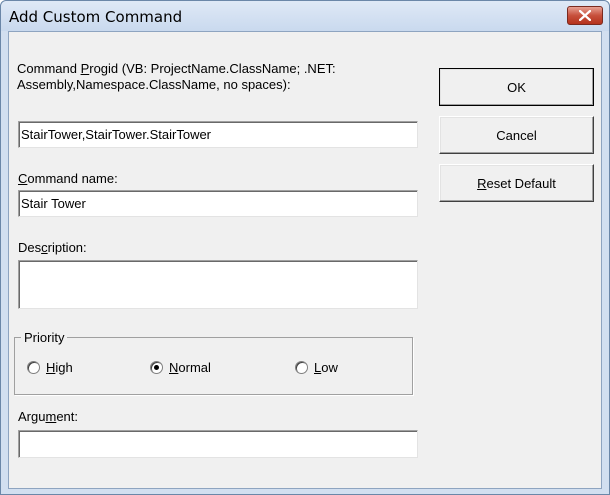 This screenshot has width=610, height=495. Describe the element at coordinates (59, 367) in the screenshot. I see `priority-high-label: High` at that location.